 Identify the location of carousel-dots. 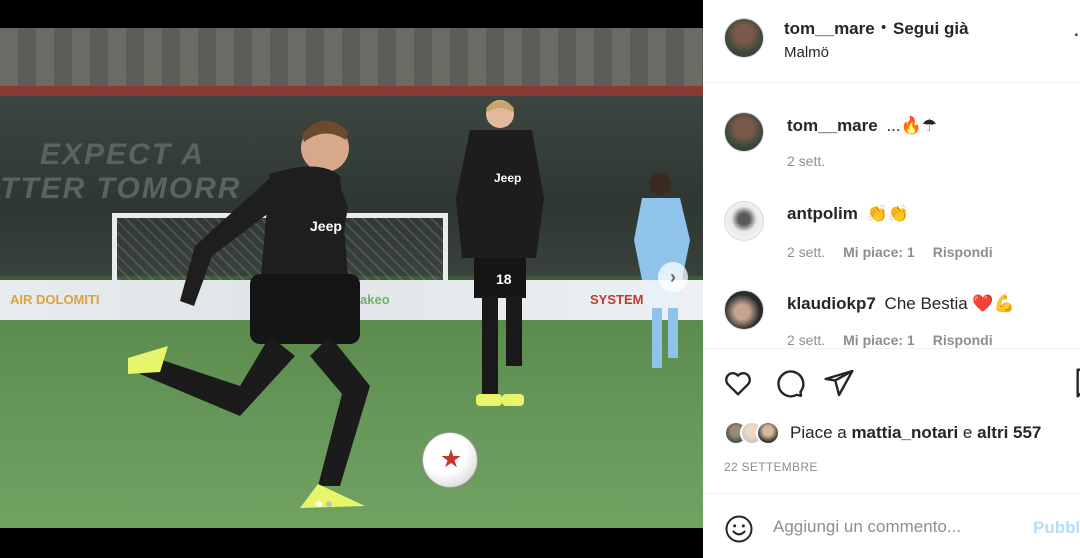
(324, 504).